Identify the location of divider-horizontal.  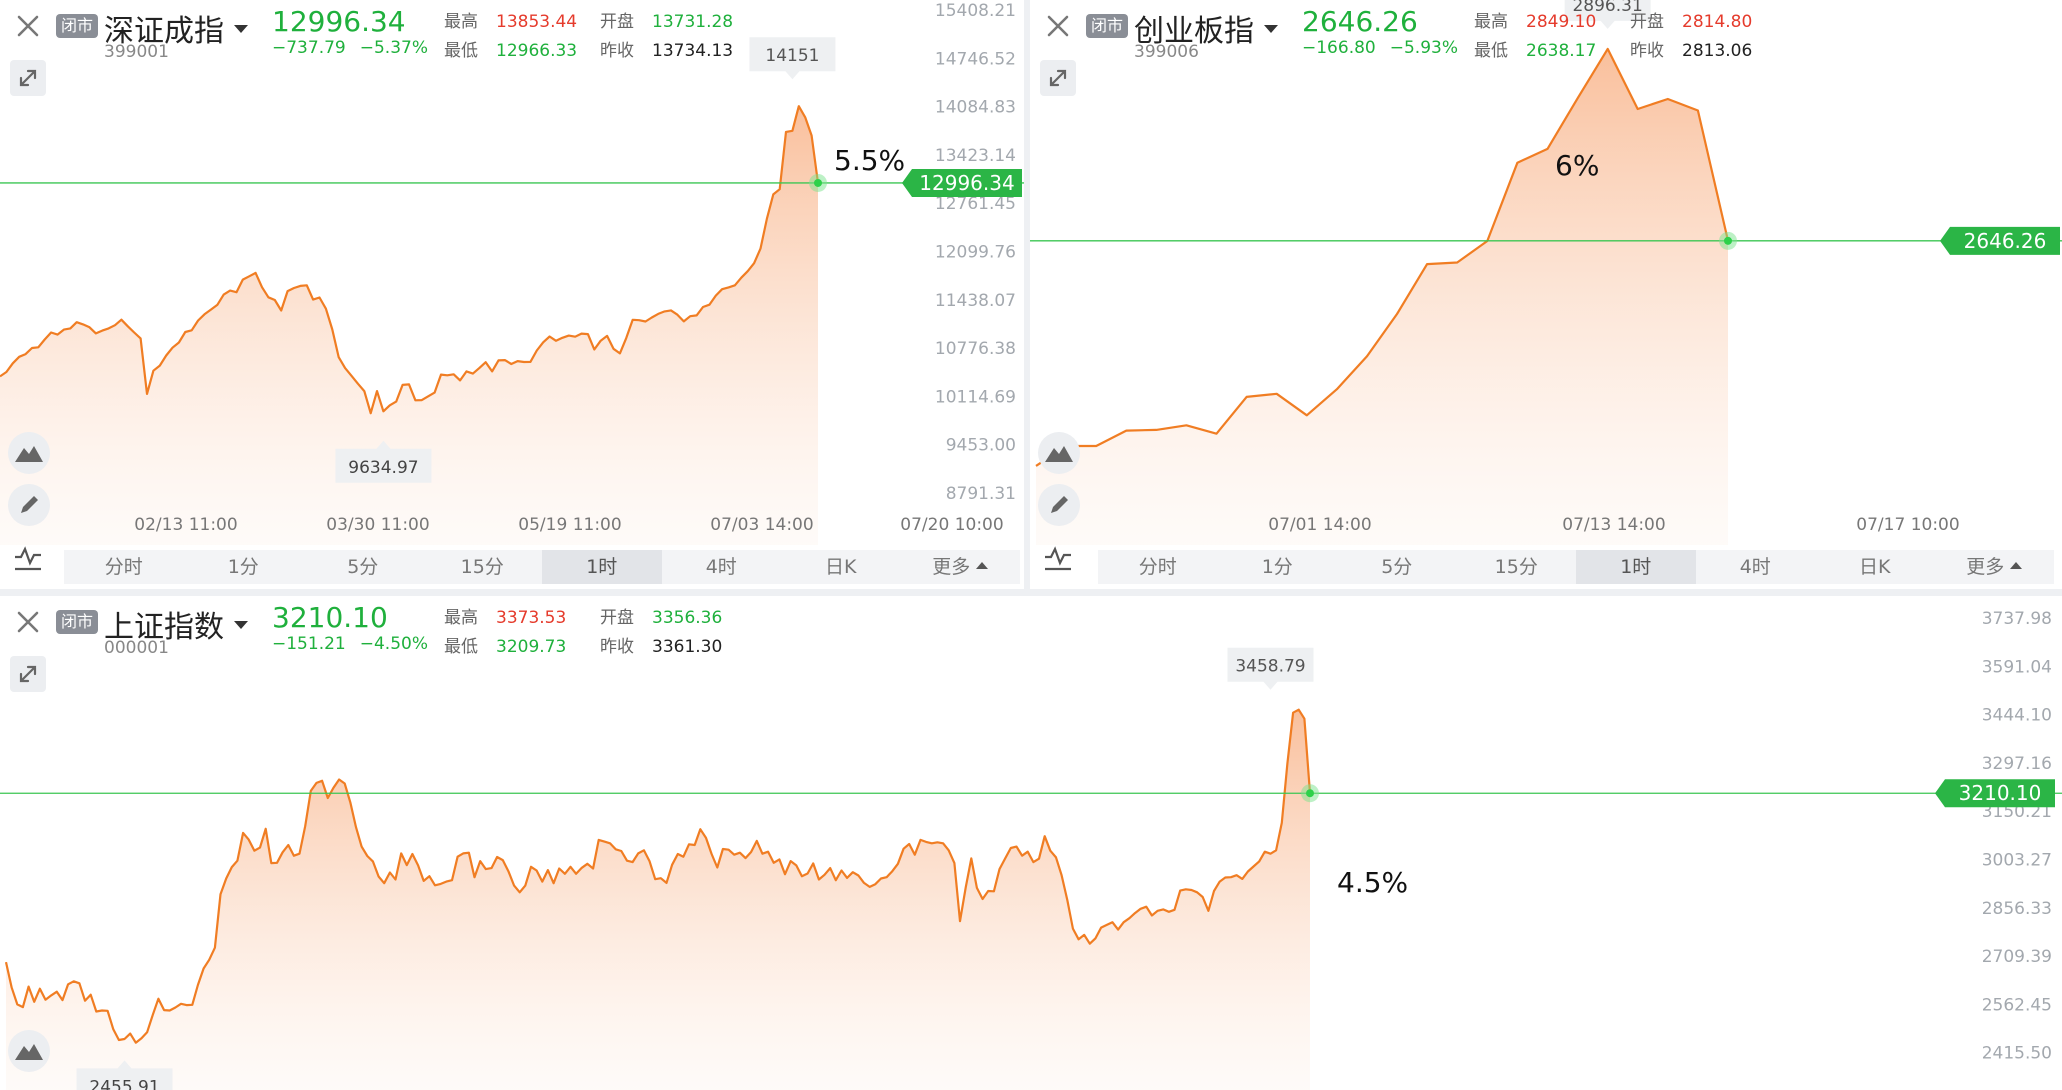
(1031, 592).